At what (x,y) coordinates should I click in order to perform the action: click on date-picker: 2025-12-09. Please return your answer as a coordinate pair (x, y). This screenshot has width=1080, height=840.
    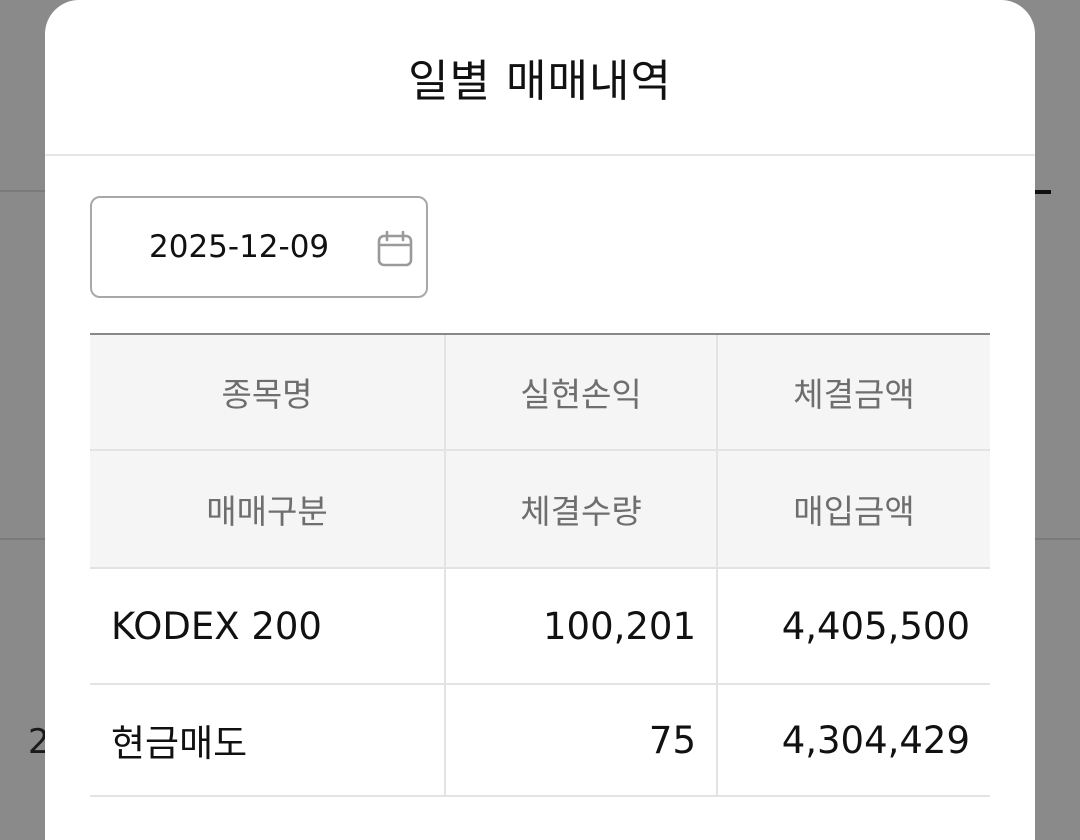
    Looking at the image, I should click on (259, 247).